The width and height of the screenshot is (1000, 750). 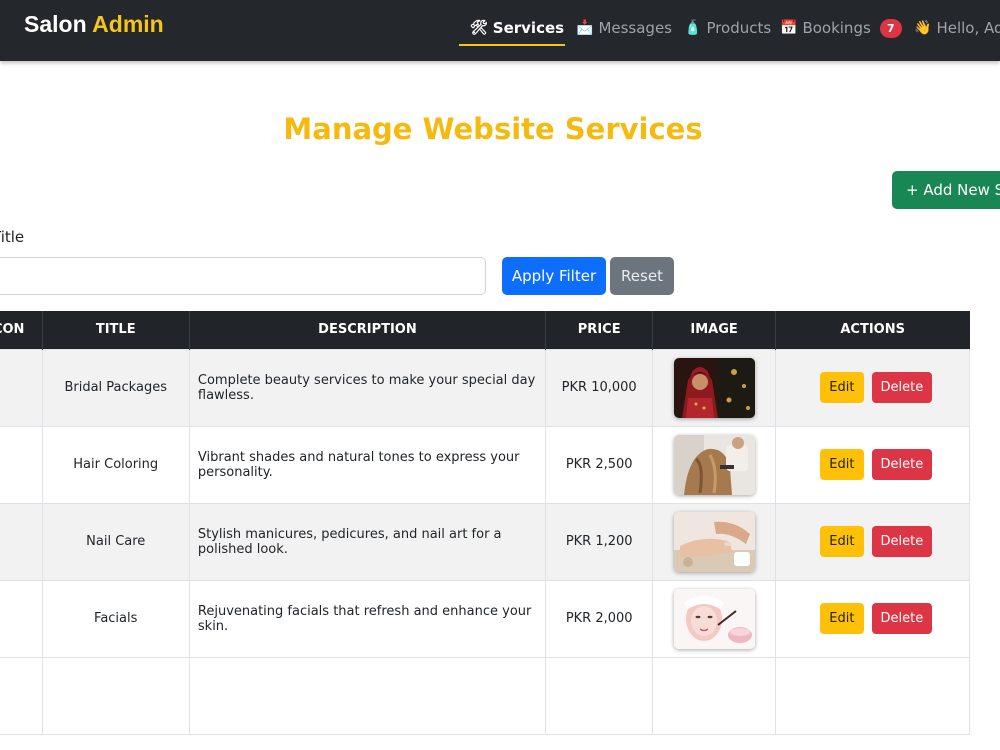 I want to click on nav-services-label: Services, so click(x=528, y=28).